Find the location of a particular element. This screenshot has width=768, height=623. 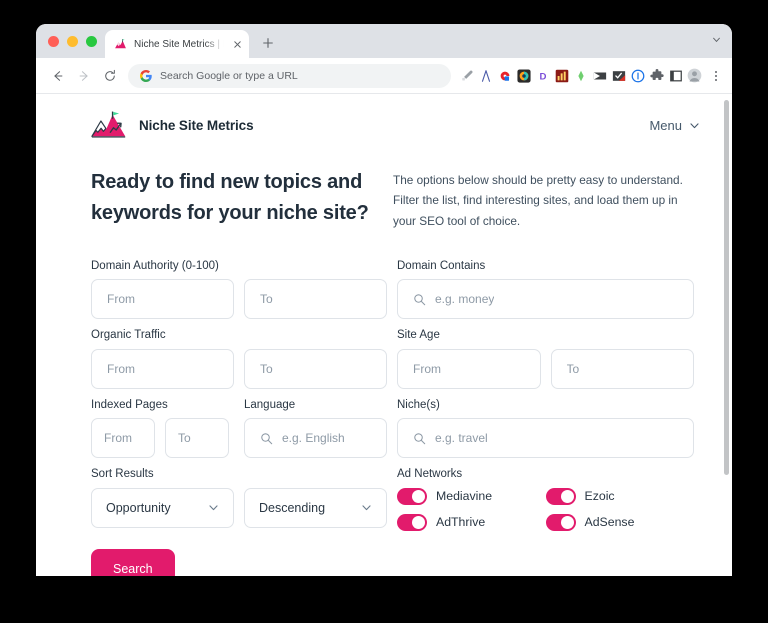

field-domain-contains: Domain Contains e.g. money is located at coordinates (545, 289).